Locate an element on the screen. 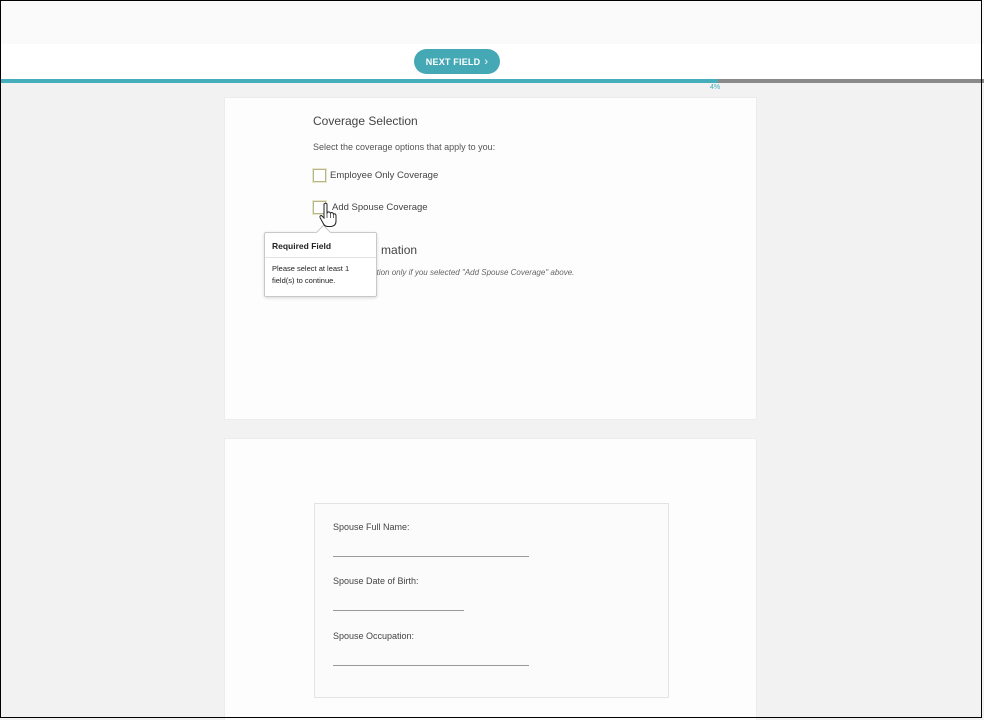  next-field-label: NEXT FIELD is located at coordinates (453, 61).